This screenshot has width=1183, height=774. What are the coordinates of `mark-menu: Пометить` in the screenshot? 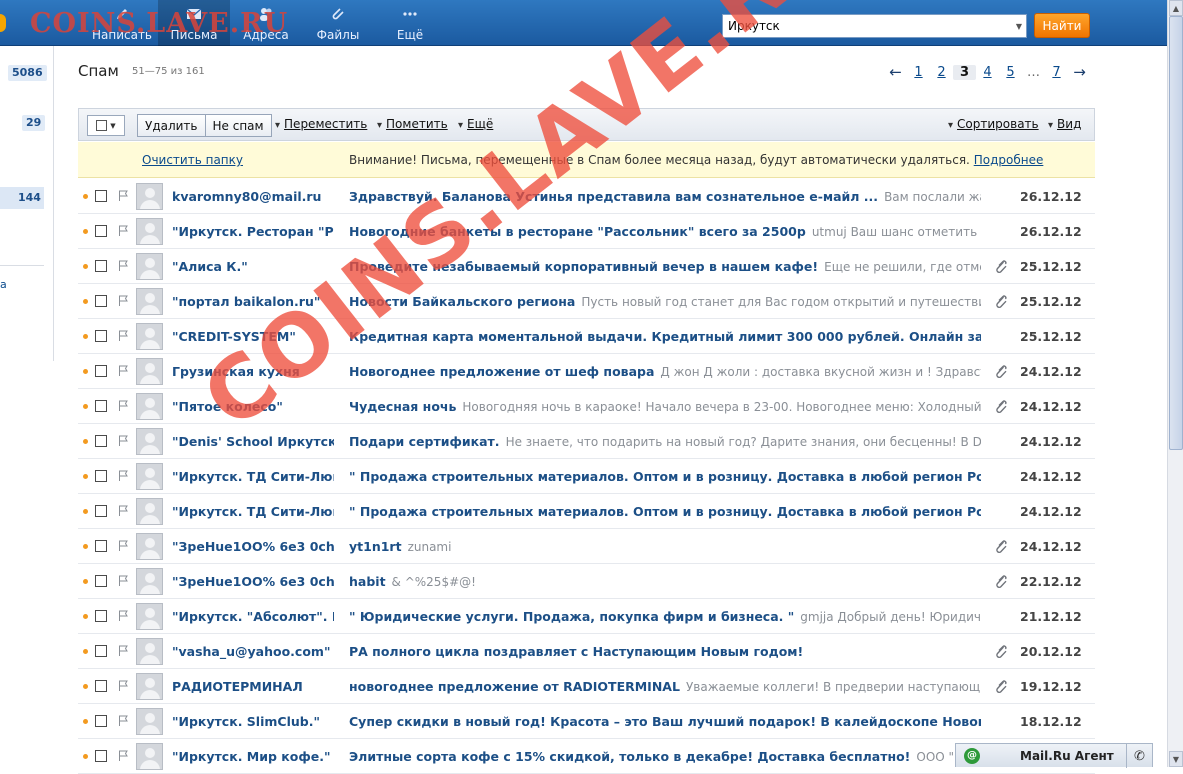 It's located at (412, 124).